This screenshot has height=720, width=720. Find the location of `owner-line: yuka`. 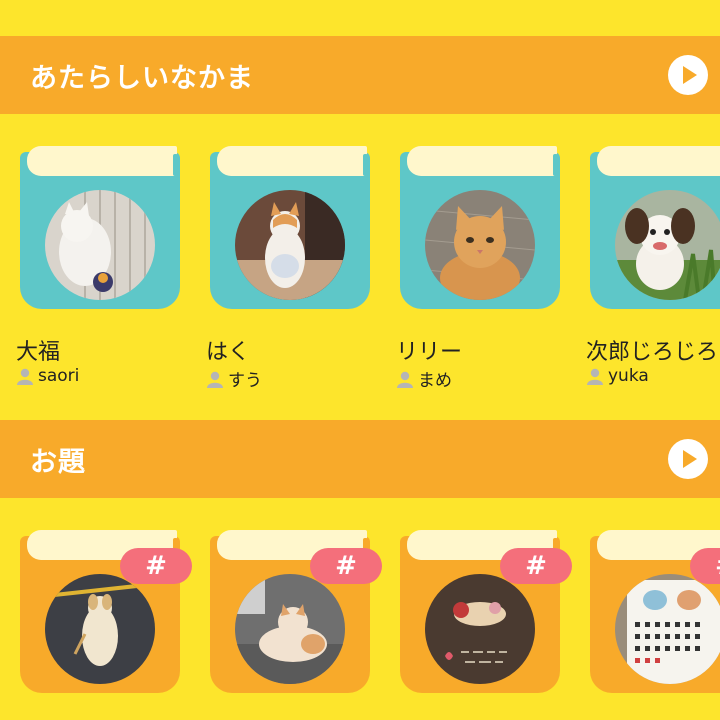

owner-line: yuka is located at coordinates (617, 376).